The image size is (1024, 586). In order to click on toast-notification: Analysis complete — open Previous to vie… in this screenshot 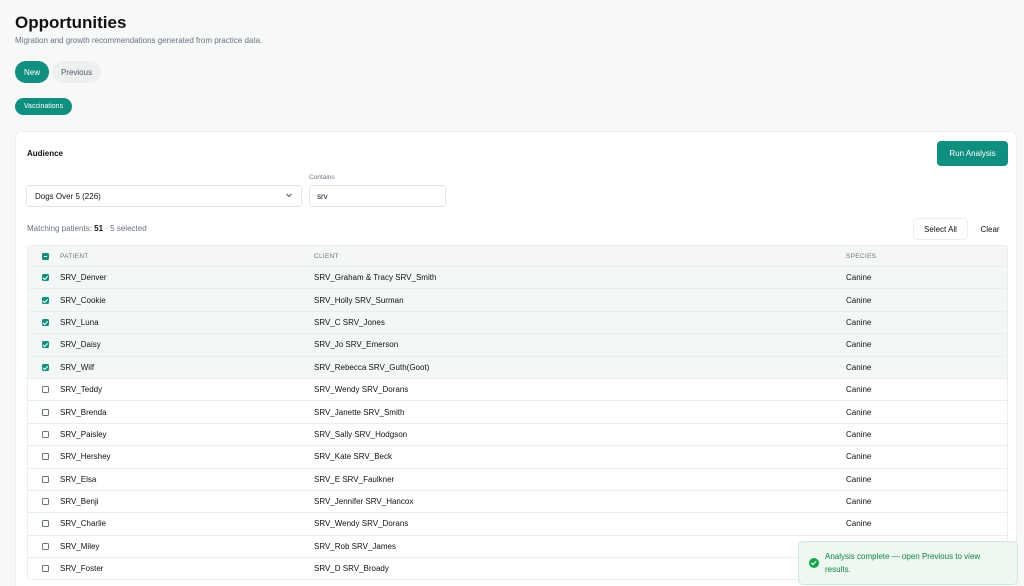, I will do `click(908, 563)`.